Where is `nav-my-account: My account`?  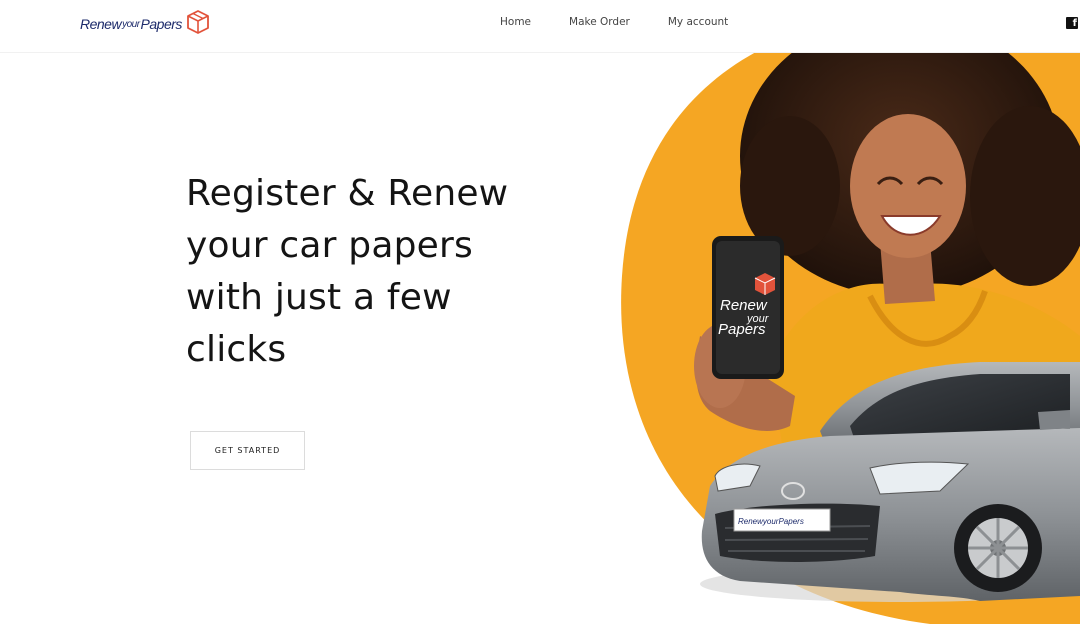 nav-my-account: My account is located at coordinates (698, 22).